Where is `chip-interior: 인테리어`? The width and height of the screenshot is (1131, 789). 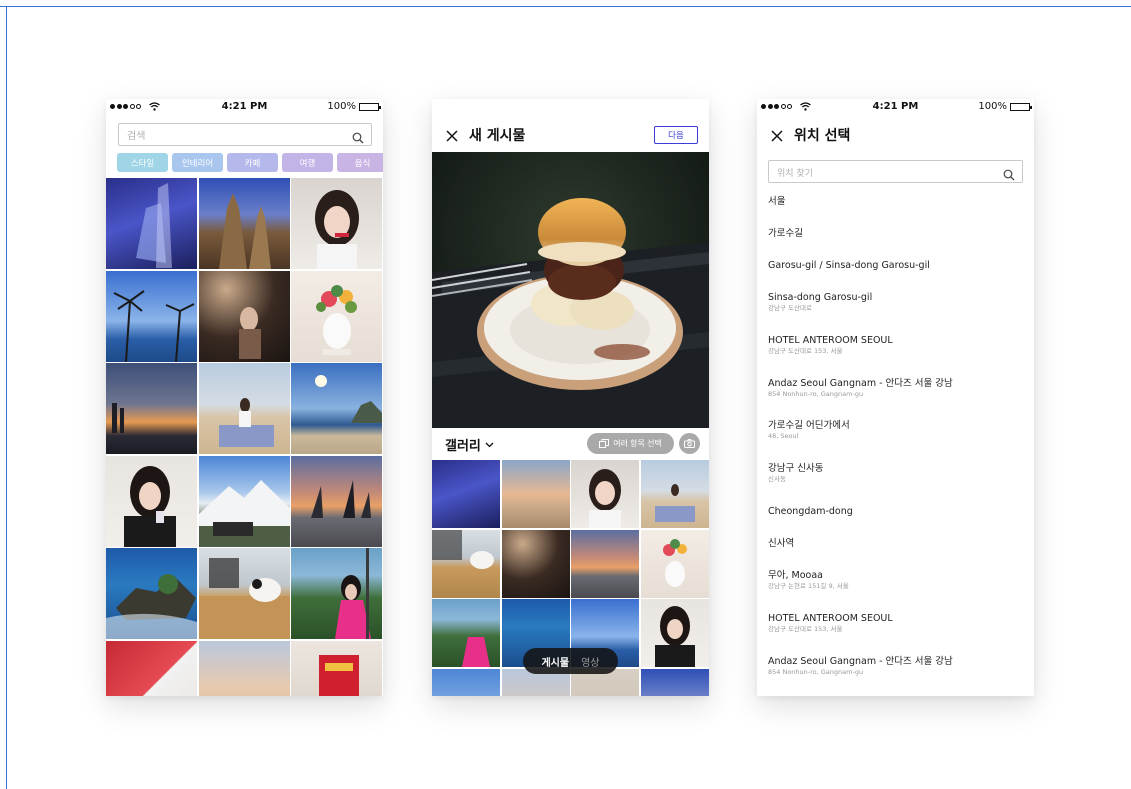 chip-interior: 인테리어 is located at coordinates (197, 162).